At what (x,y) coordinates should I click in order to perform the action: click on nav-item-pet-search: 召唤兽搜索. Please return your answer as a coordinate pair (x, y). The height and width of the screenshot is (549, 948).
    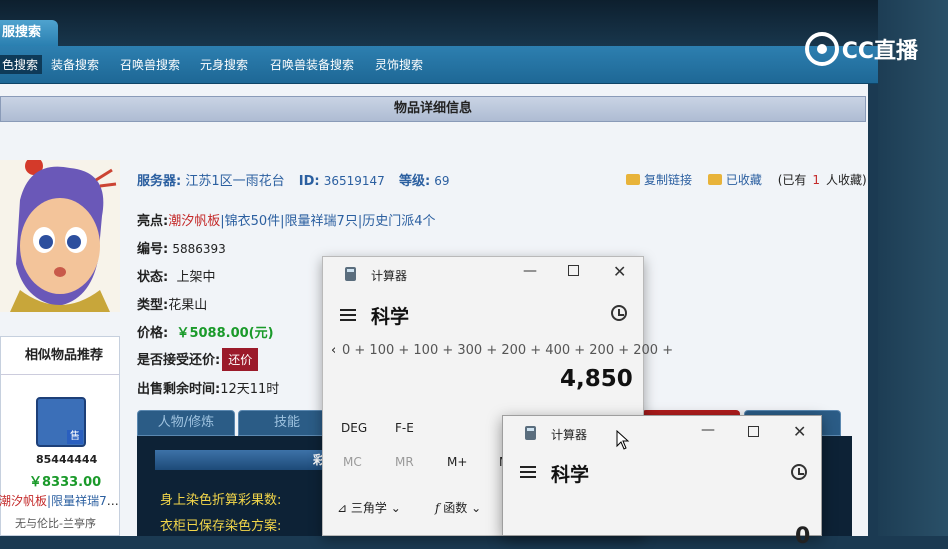
    Looking at the image, I should click on (150, 64).